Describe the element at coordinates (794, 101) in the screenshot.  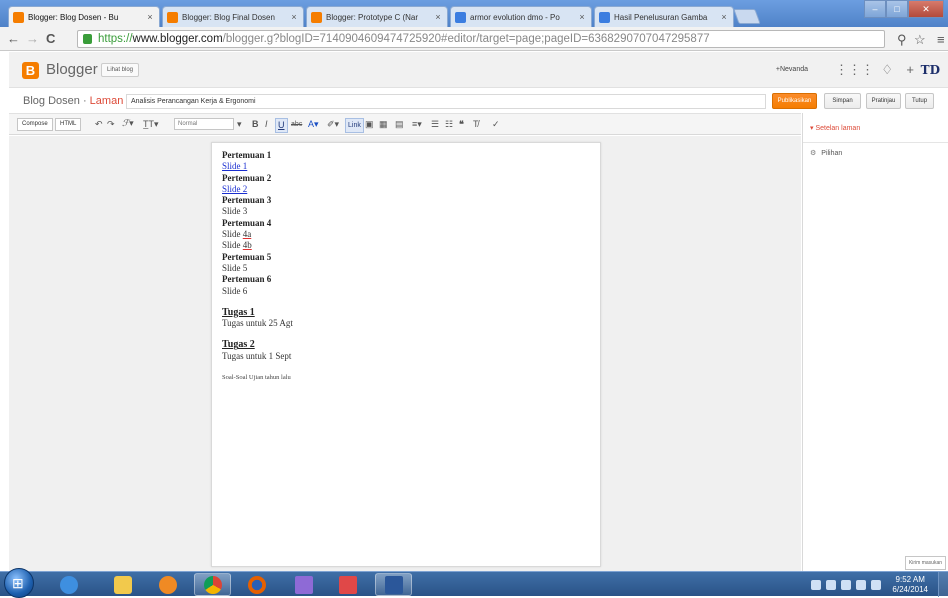
I see `publish-button: Publikasikan` at that location.